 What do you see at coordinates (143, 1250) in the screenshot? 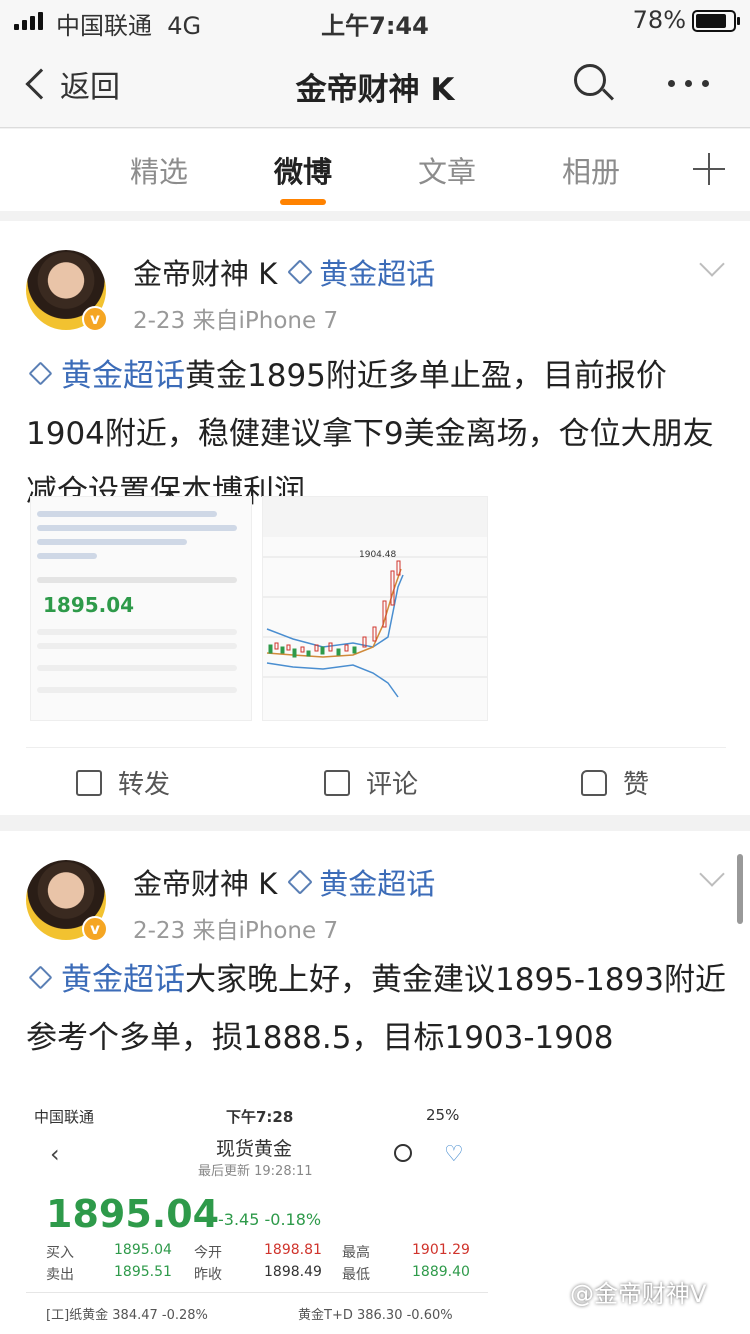
I see `buy-value: 1895.04` at bounding box center [143, 1250].